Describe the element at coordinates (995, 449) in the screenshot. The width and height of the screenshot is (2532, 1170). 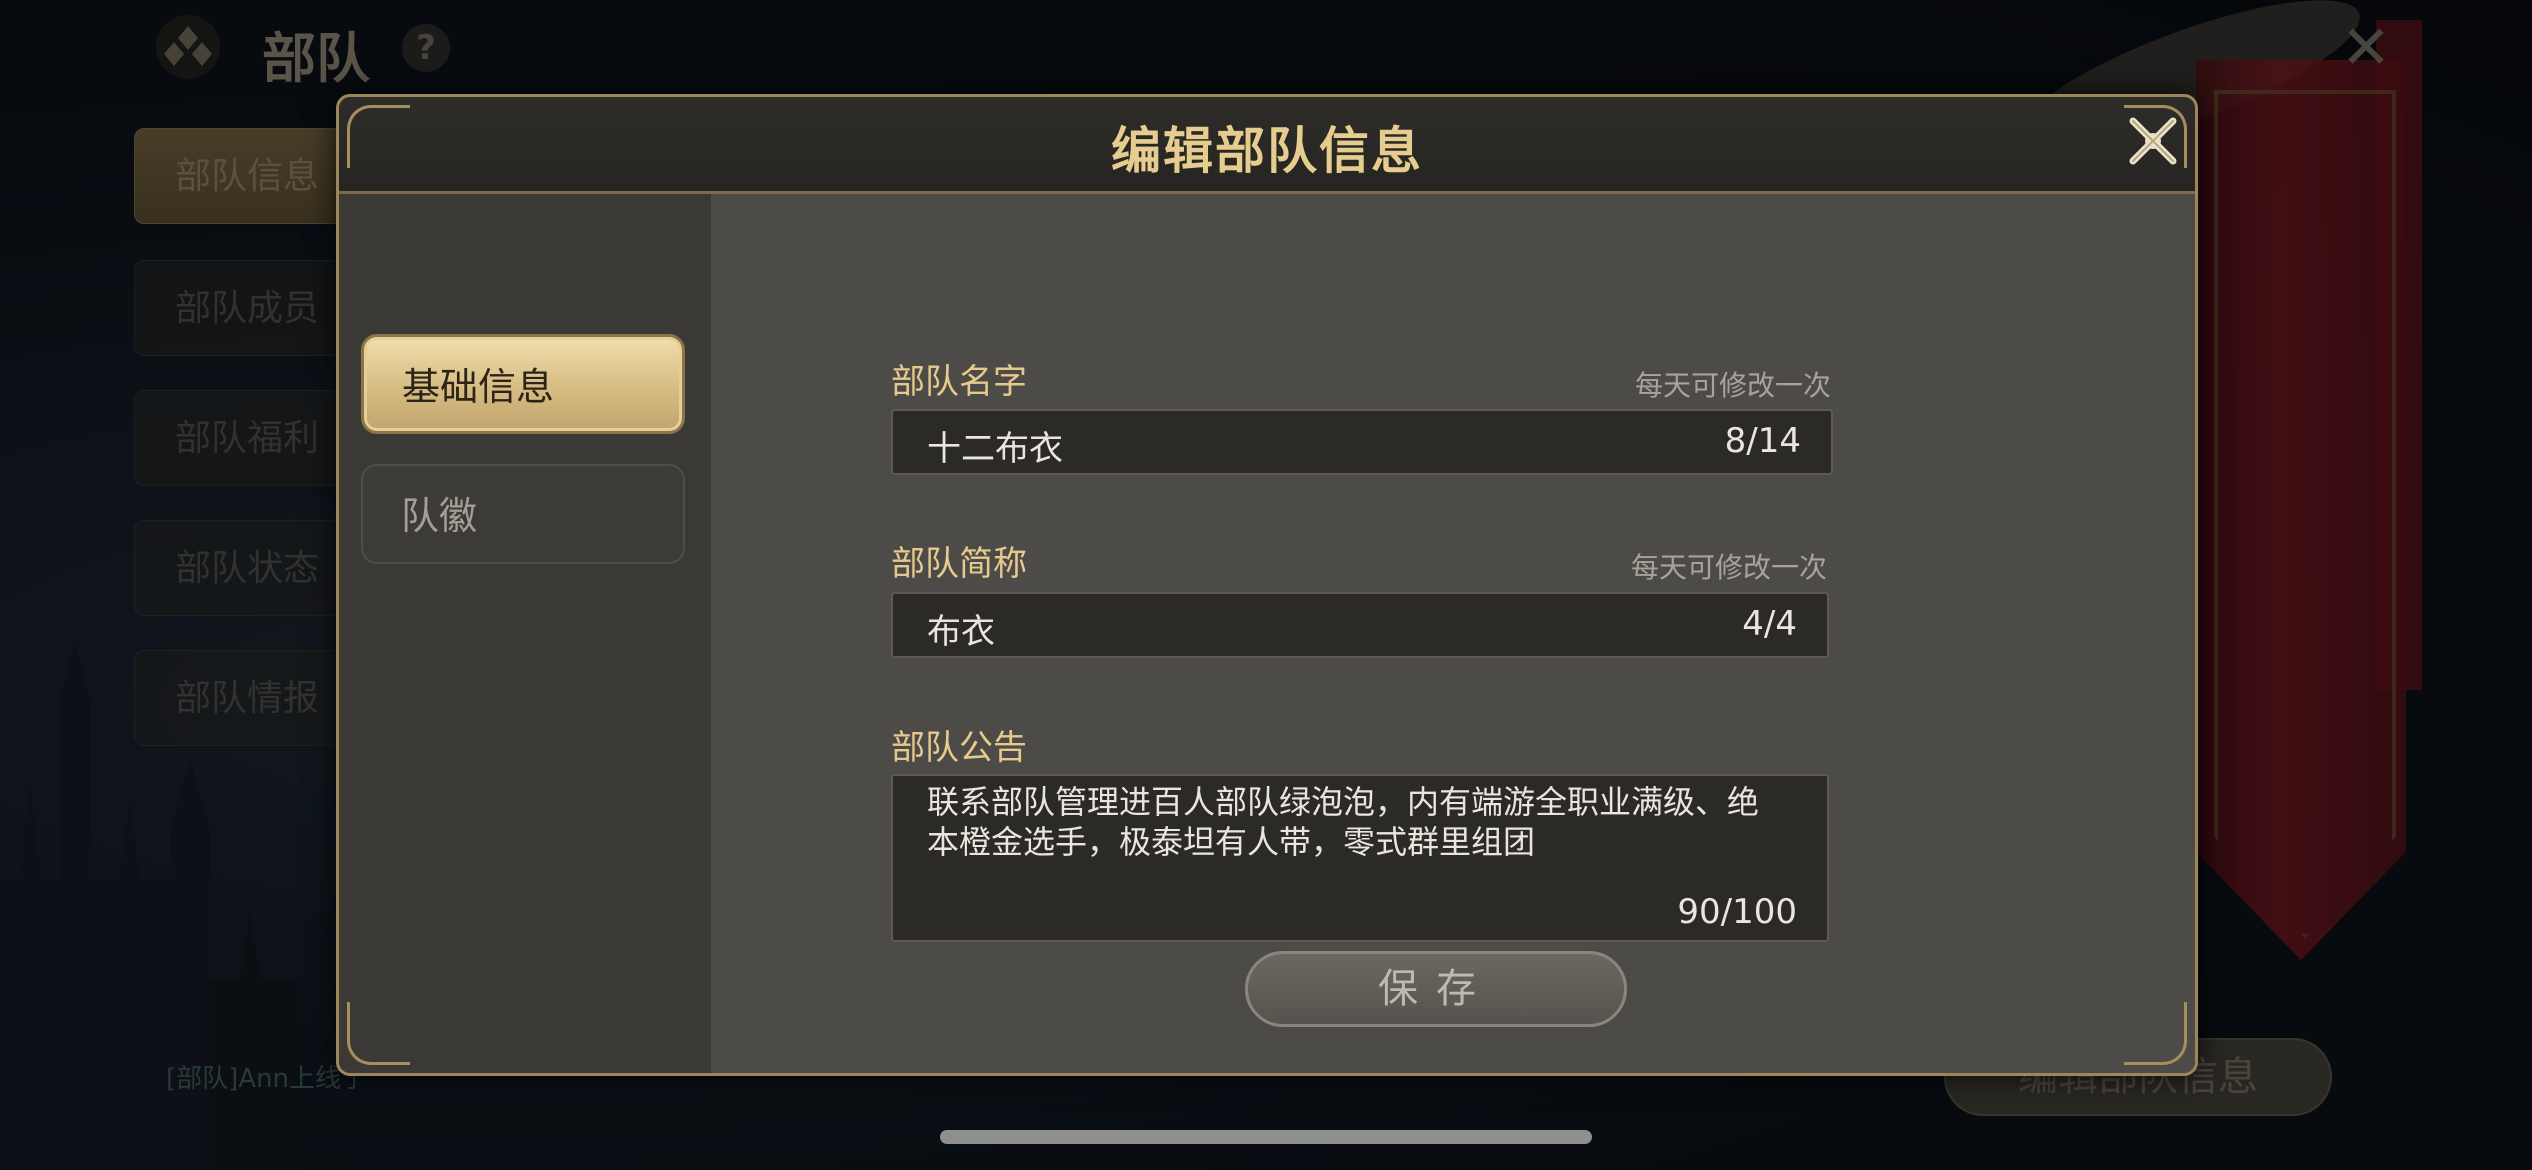
I see `name-input-value: 十二布衣` at that location.